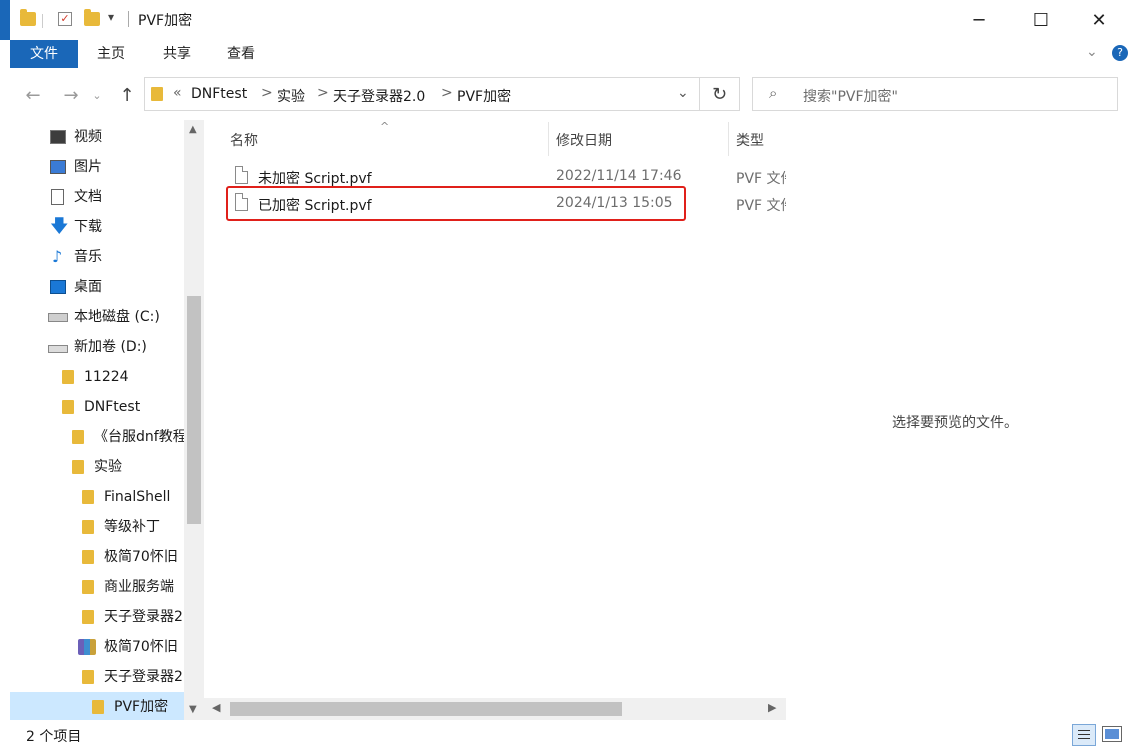 The width and height of the screenshot is (1139, 756). What do you see at coordinates (123, 377) in the screenshot?
I see `tree-item-11224: 11224` at bounding box center [123, 377].